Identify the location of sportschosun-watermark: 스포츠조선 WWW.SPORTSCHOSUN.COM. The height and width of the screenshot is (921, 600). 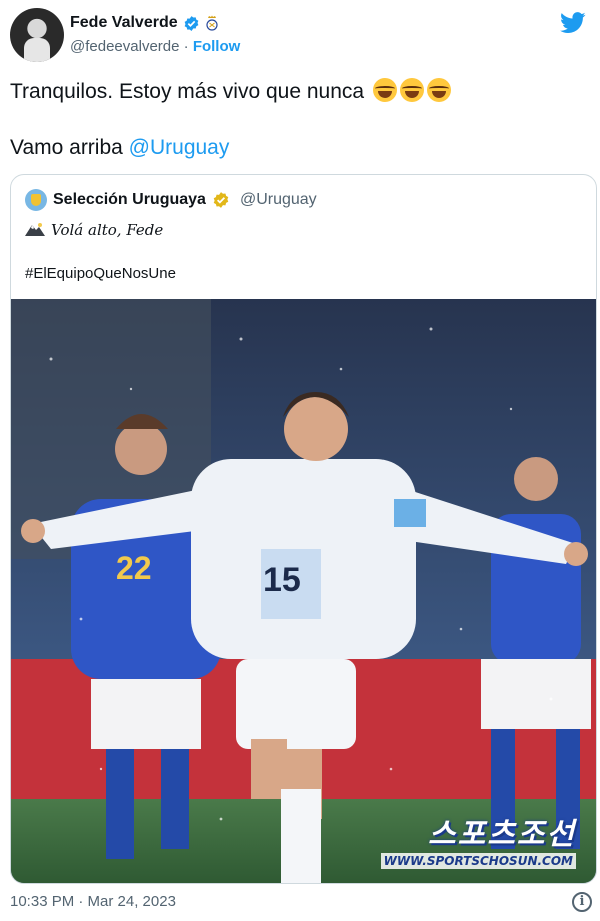
(478, 839).